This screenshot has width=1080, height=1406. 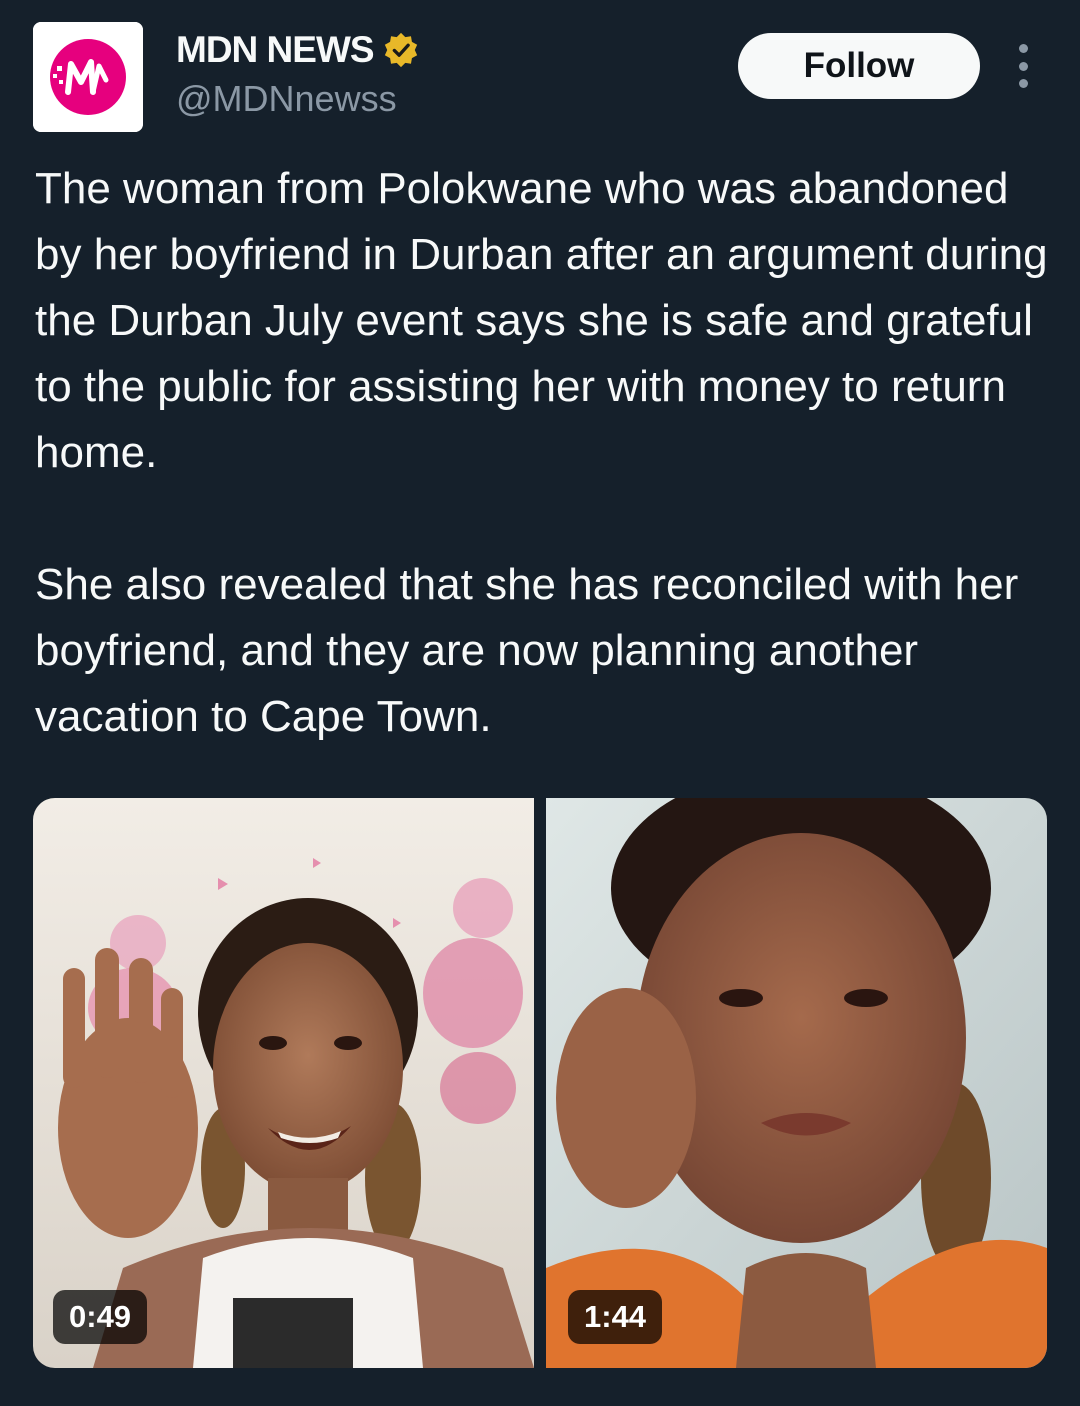 What do you see at coordinates (100, 1317) in the screenshot?
I see `video-duration-badge: 0:49` at bounding box center [100, 1317].